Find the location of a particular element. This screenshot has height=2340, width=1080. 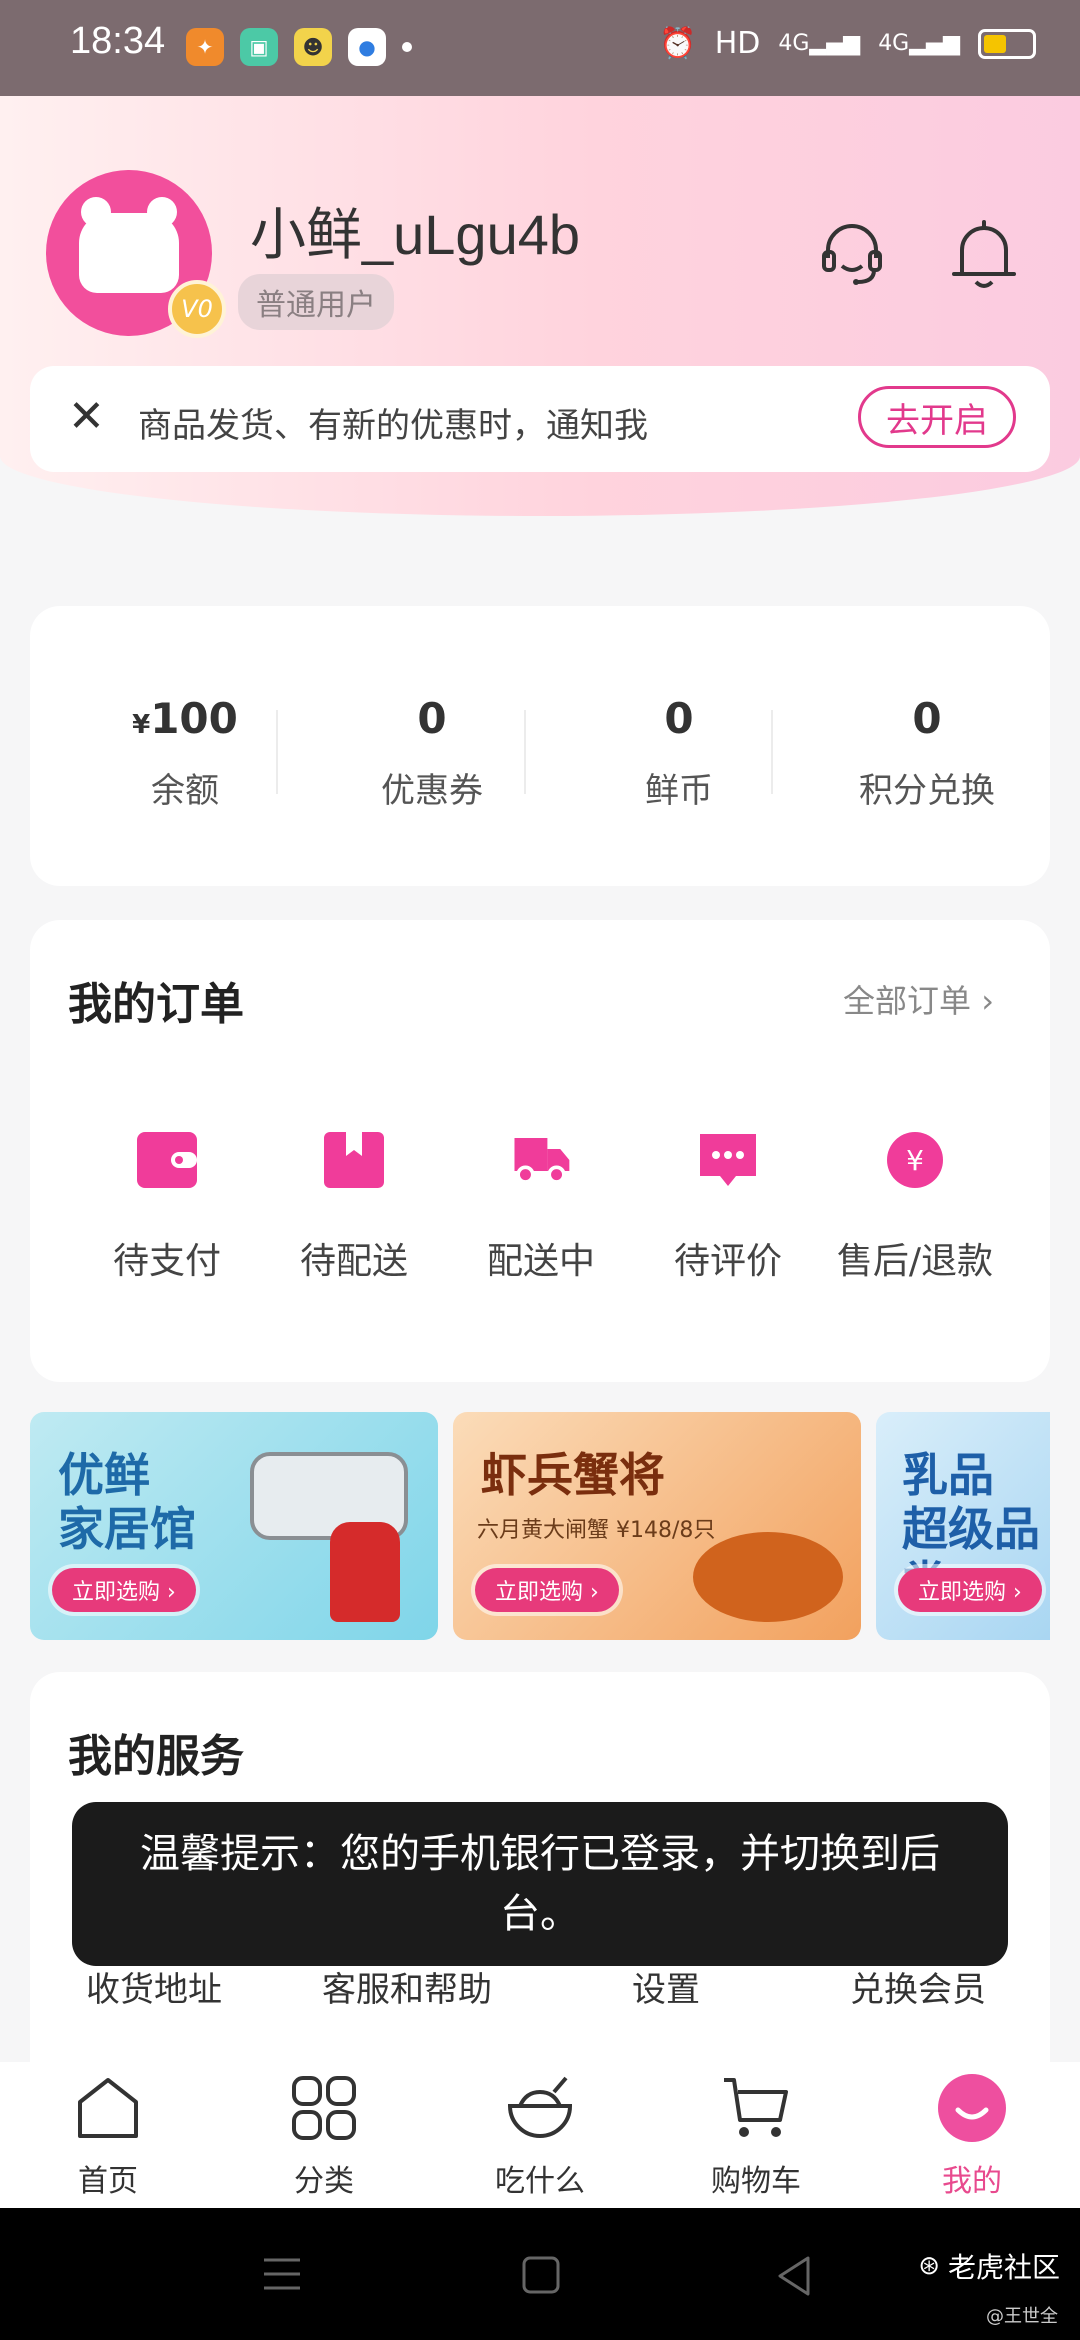

tab-mine: 我的 is located at coordinates (972, 2136).